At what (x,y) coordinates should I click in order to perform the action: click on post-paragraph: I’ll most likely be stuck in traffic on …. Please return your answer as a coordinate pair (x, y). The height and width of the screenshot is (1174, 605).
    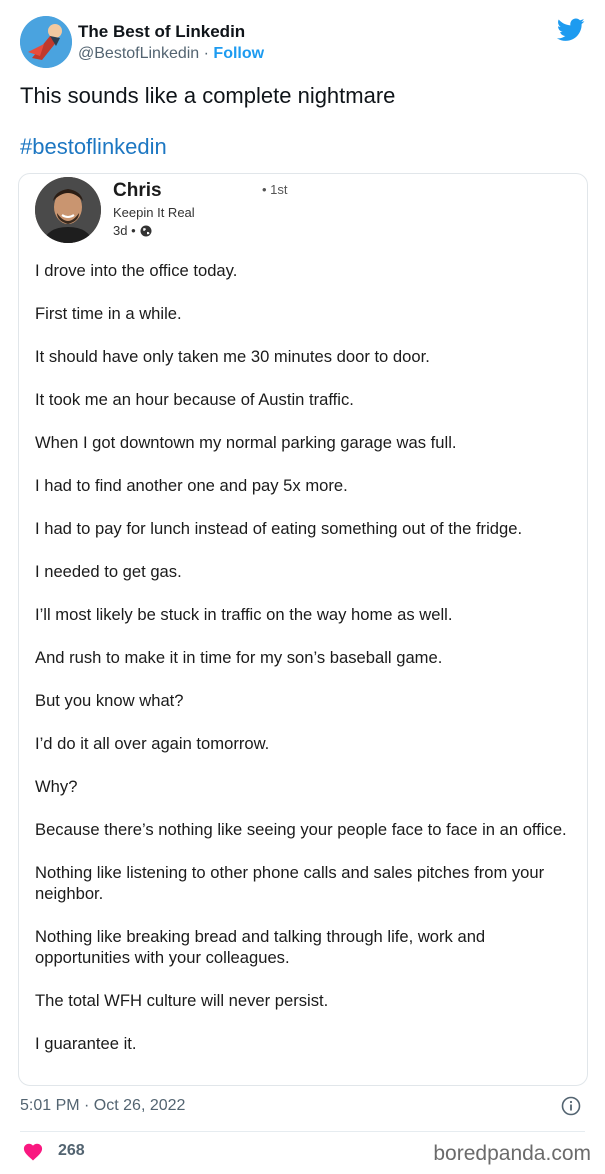
    Looking at the image, I should click on (244, 614).